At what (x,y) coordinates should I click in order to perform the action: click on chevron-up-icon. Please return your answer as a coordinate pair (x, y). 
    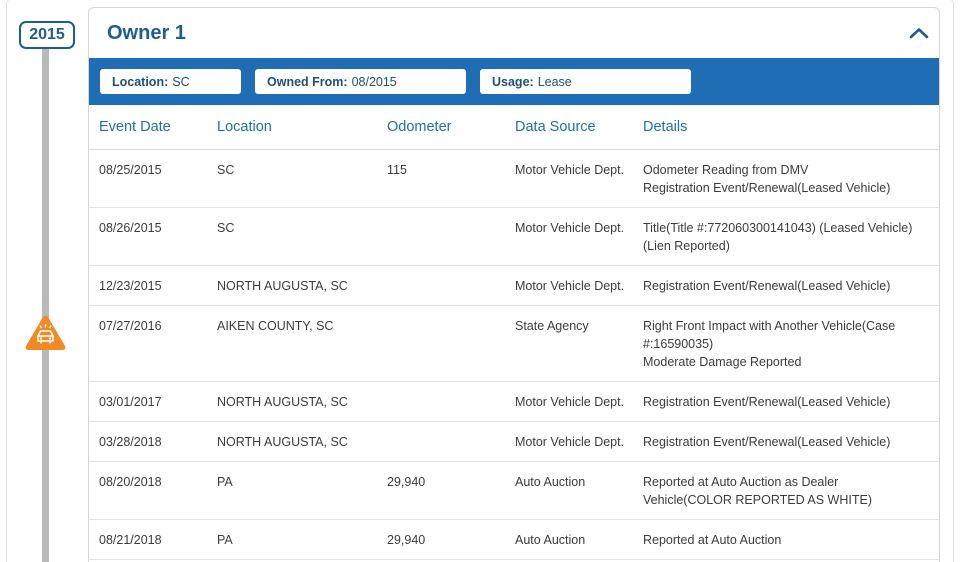
    Looking at the image, I should click on (919, 33).